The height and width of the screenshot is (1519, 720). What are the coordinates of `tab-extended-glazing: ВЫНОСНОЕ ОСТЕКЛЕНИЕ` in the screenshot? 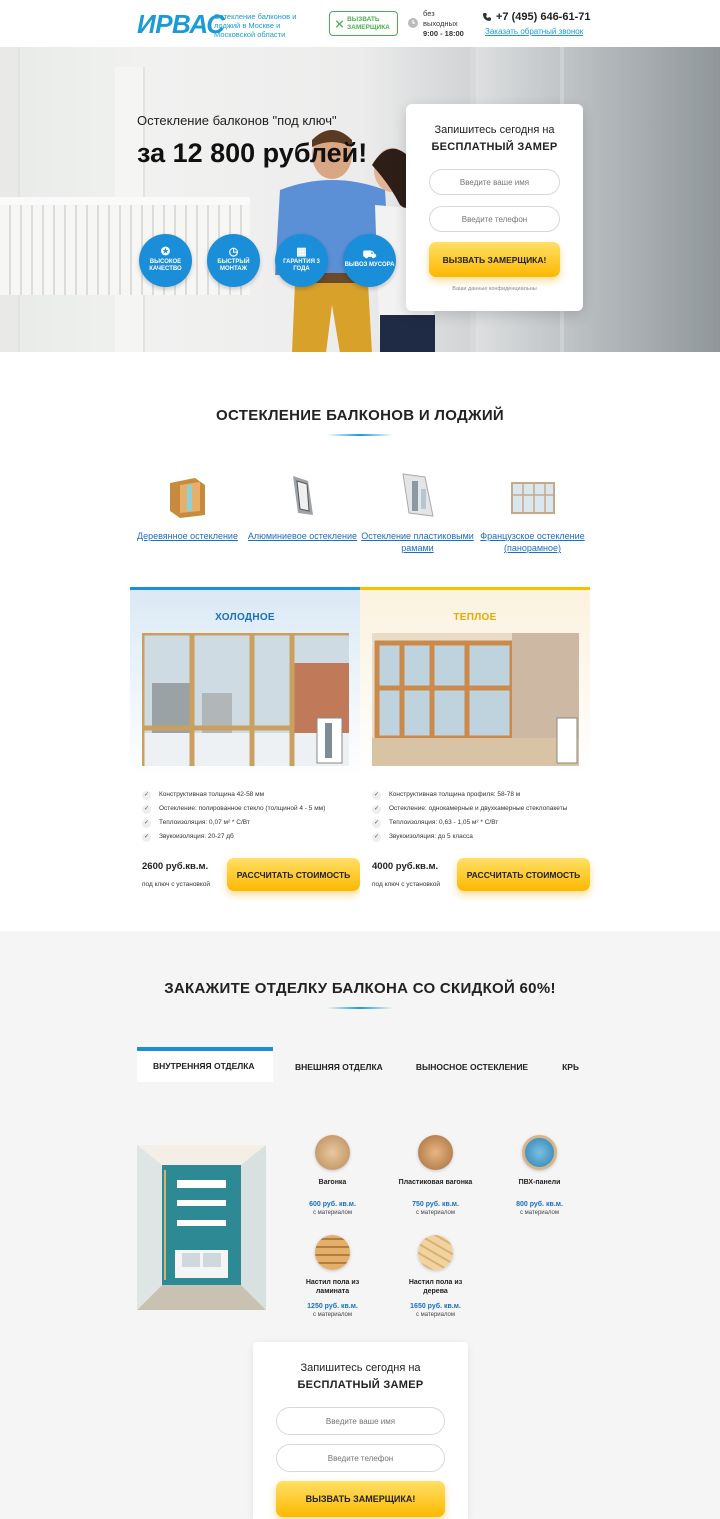 It's located at (472, 1064).